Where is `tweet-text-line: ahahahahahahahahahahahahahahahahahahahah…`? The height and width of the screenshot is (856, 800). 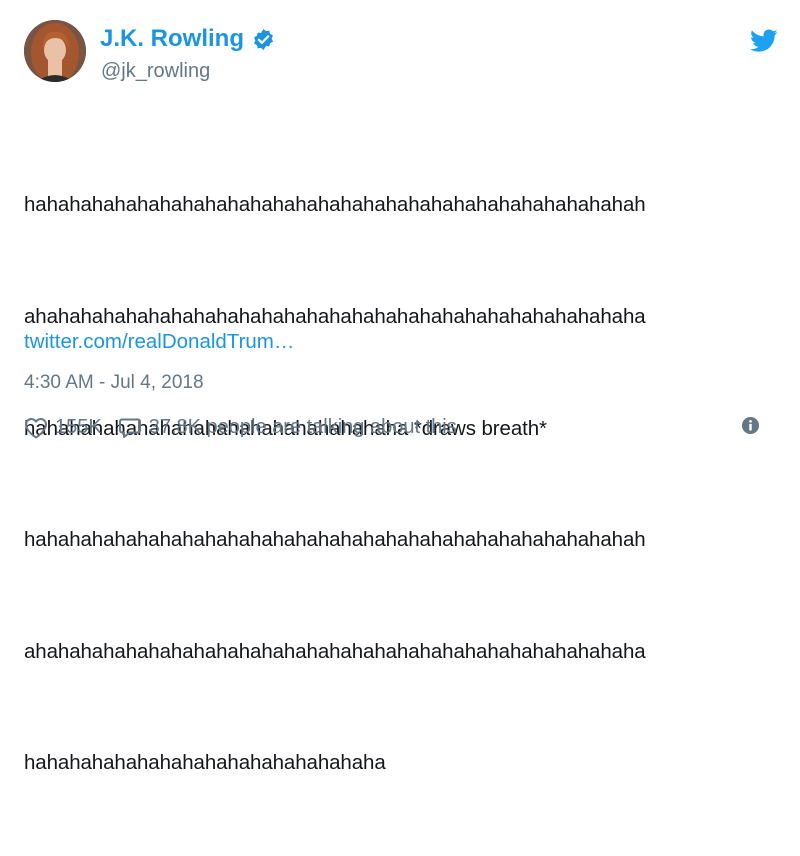 tweet-text-line: ahahahahahahahahahahahahahahahahahahahah… is located at coordinates (335, 651).